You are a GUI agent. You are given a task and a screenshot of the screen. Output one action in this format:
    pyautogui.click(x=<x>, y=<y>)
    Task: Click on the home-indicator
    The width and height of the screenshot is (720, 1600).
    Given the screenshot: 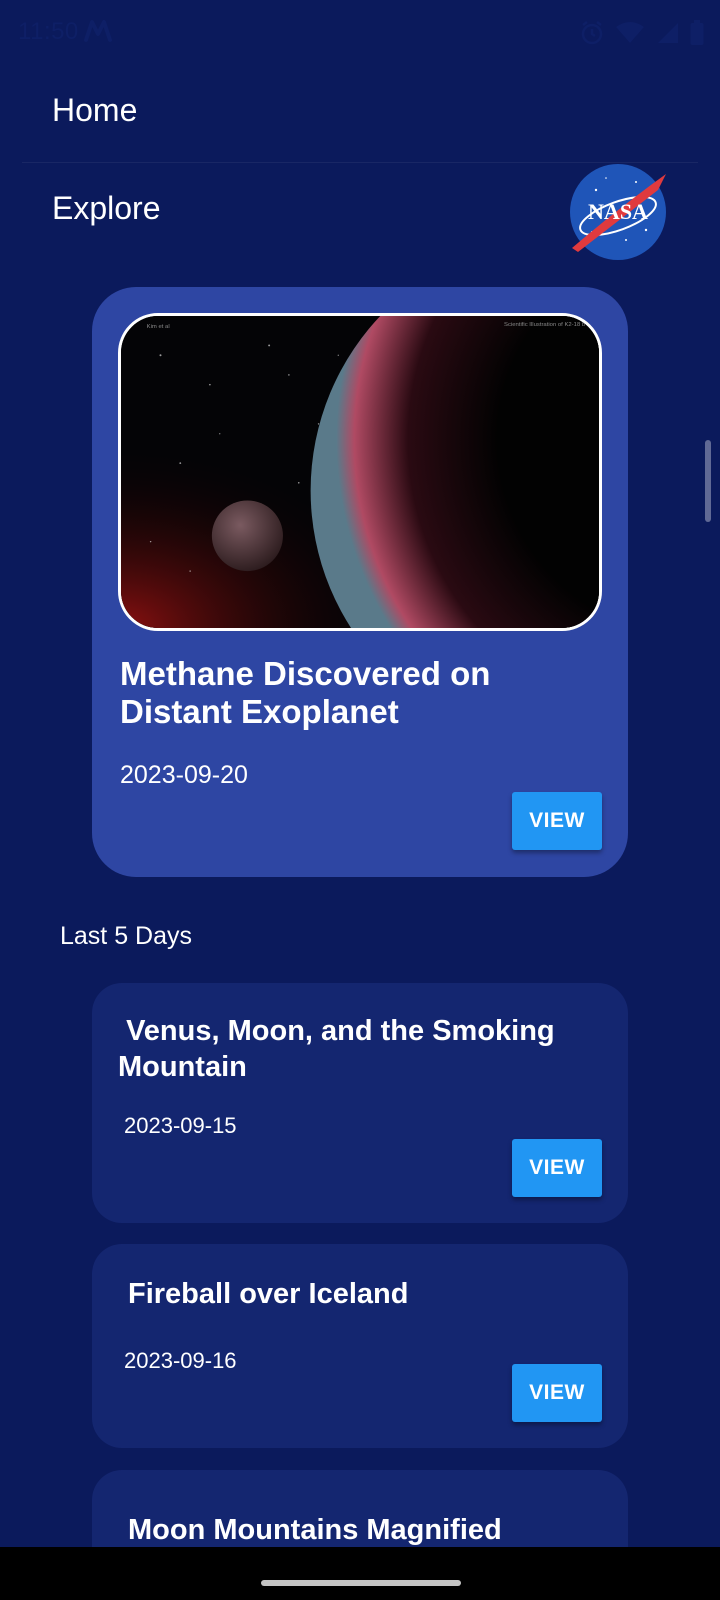 What is the action you would take?
    pyautogui.click(x=361, y=1583)
    